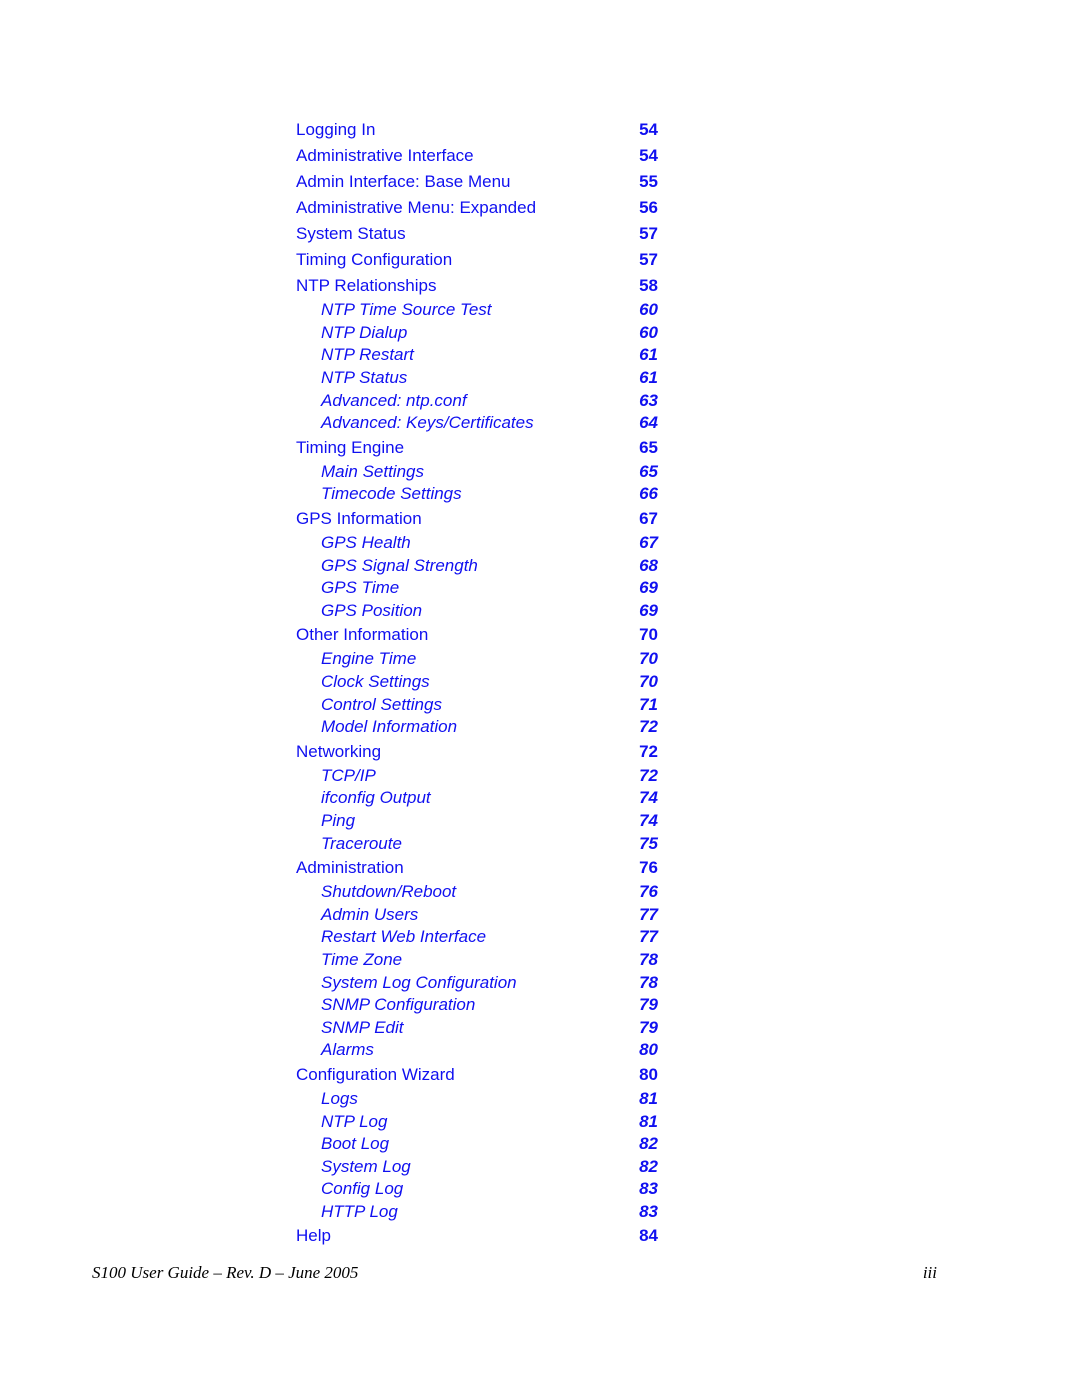 Image resolution: width=1080 pixels, height=1377 pixels. What do you see at coordinates (478, 892) in the screenshot?
I see `toc-subentry: Shutdown/Reboot 76` at bounding box center [478, 892].